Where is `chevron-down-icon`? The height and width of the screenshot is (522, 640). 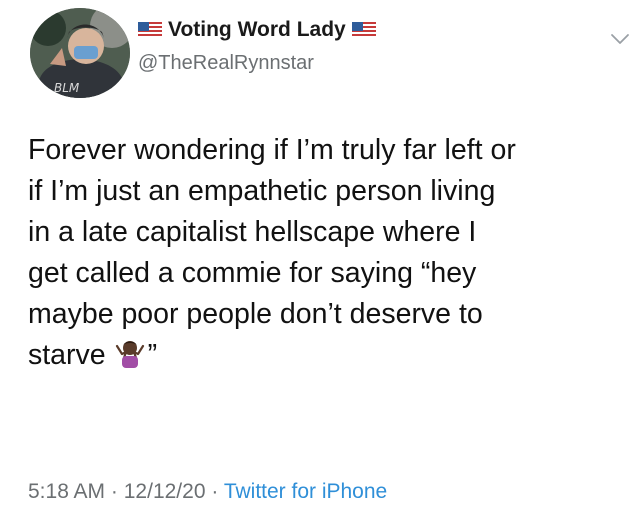
chevron-down-icon is located at coordinates (620, 39).